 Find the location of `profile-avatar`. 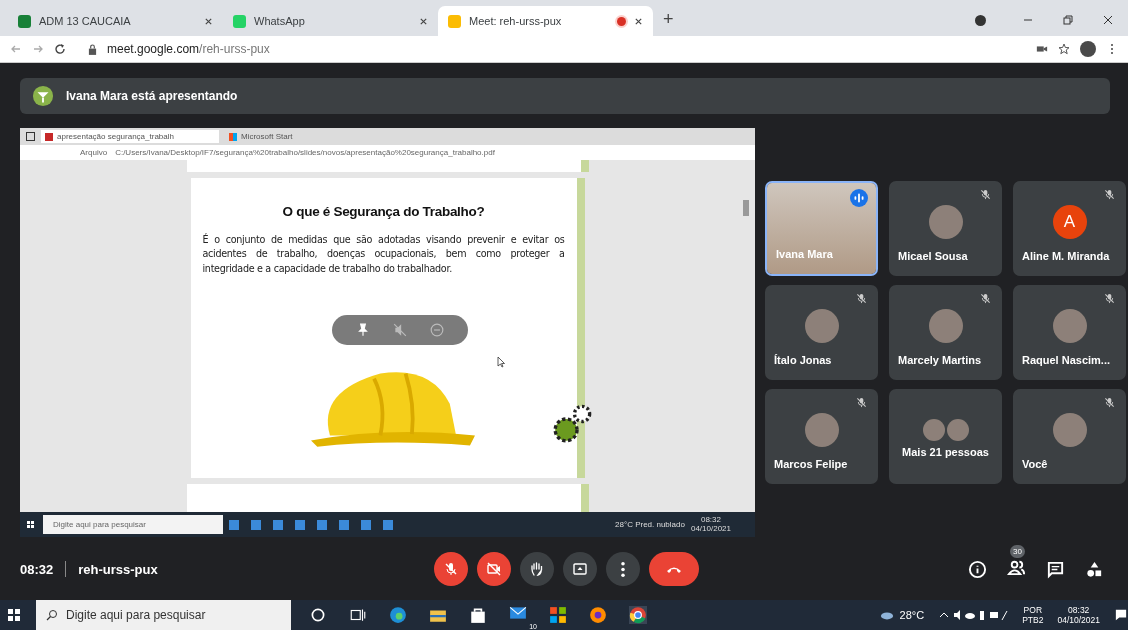

profile-avatar is located at coordinates (1088, 49).